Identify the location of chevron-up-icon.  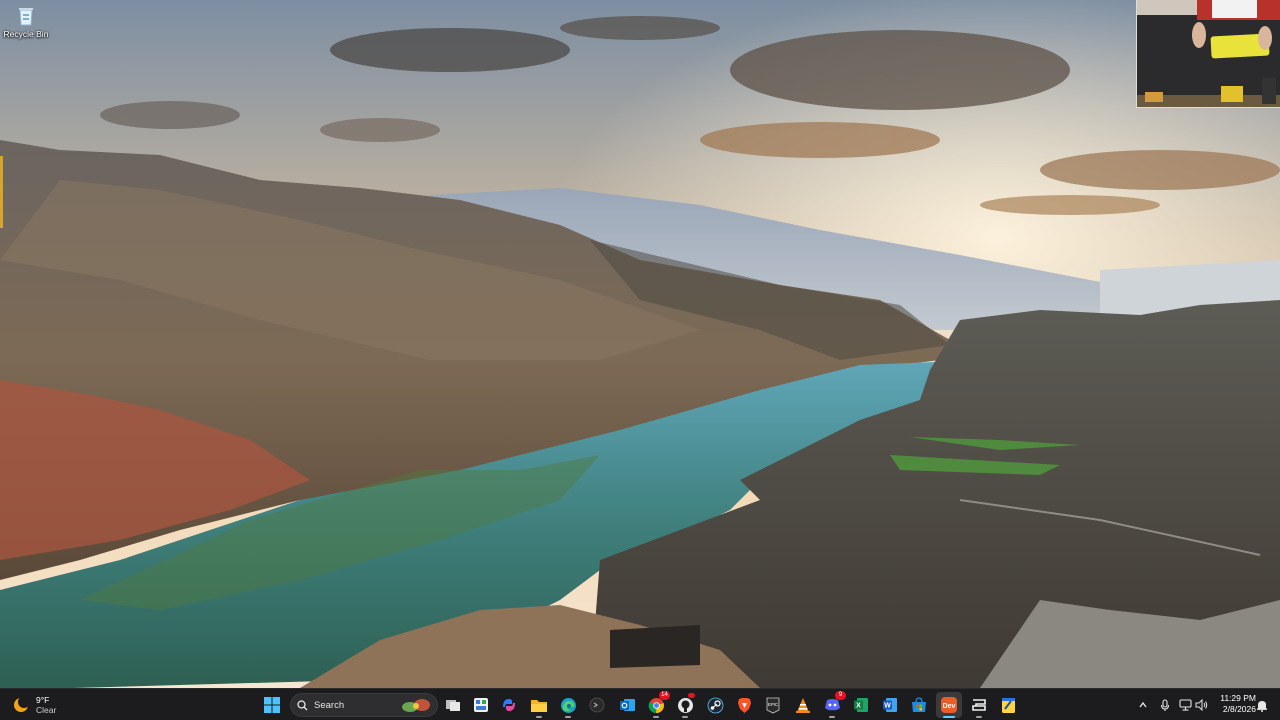
(1143, 704).